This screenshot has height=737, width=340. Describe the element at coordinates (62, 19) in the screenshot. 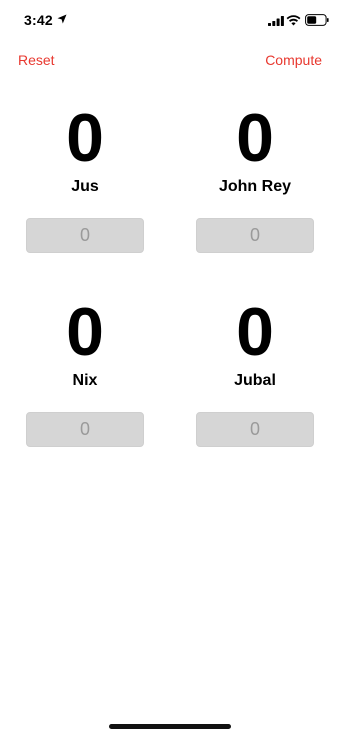

I see `location-arrow-icon` at that location.